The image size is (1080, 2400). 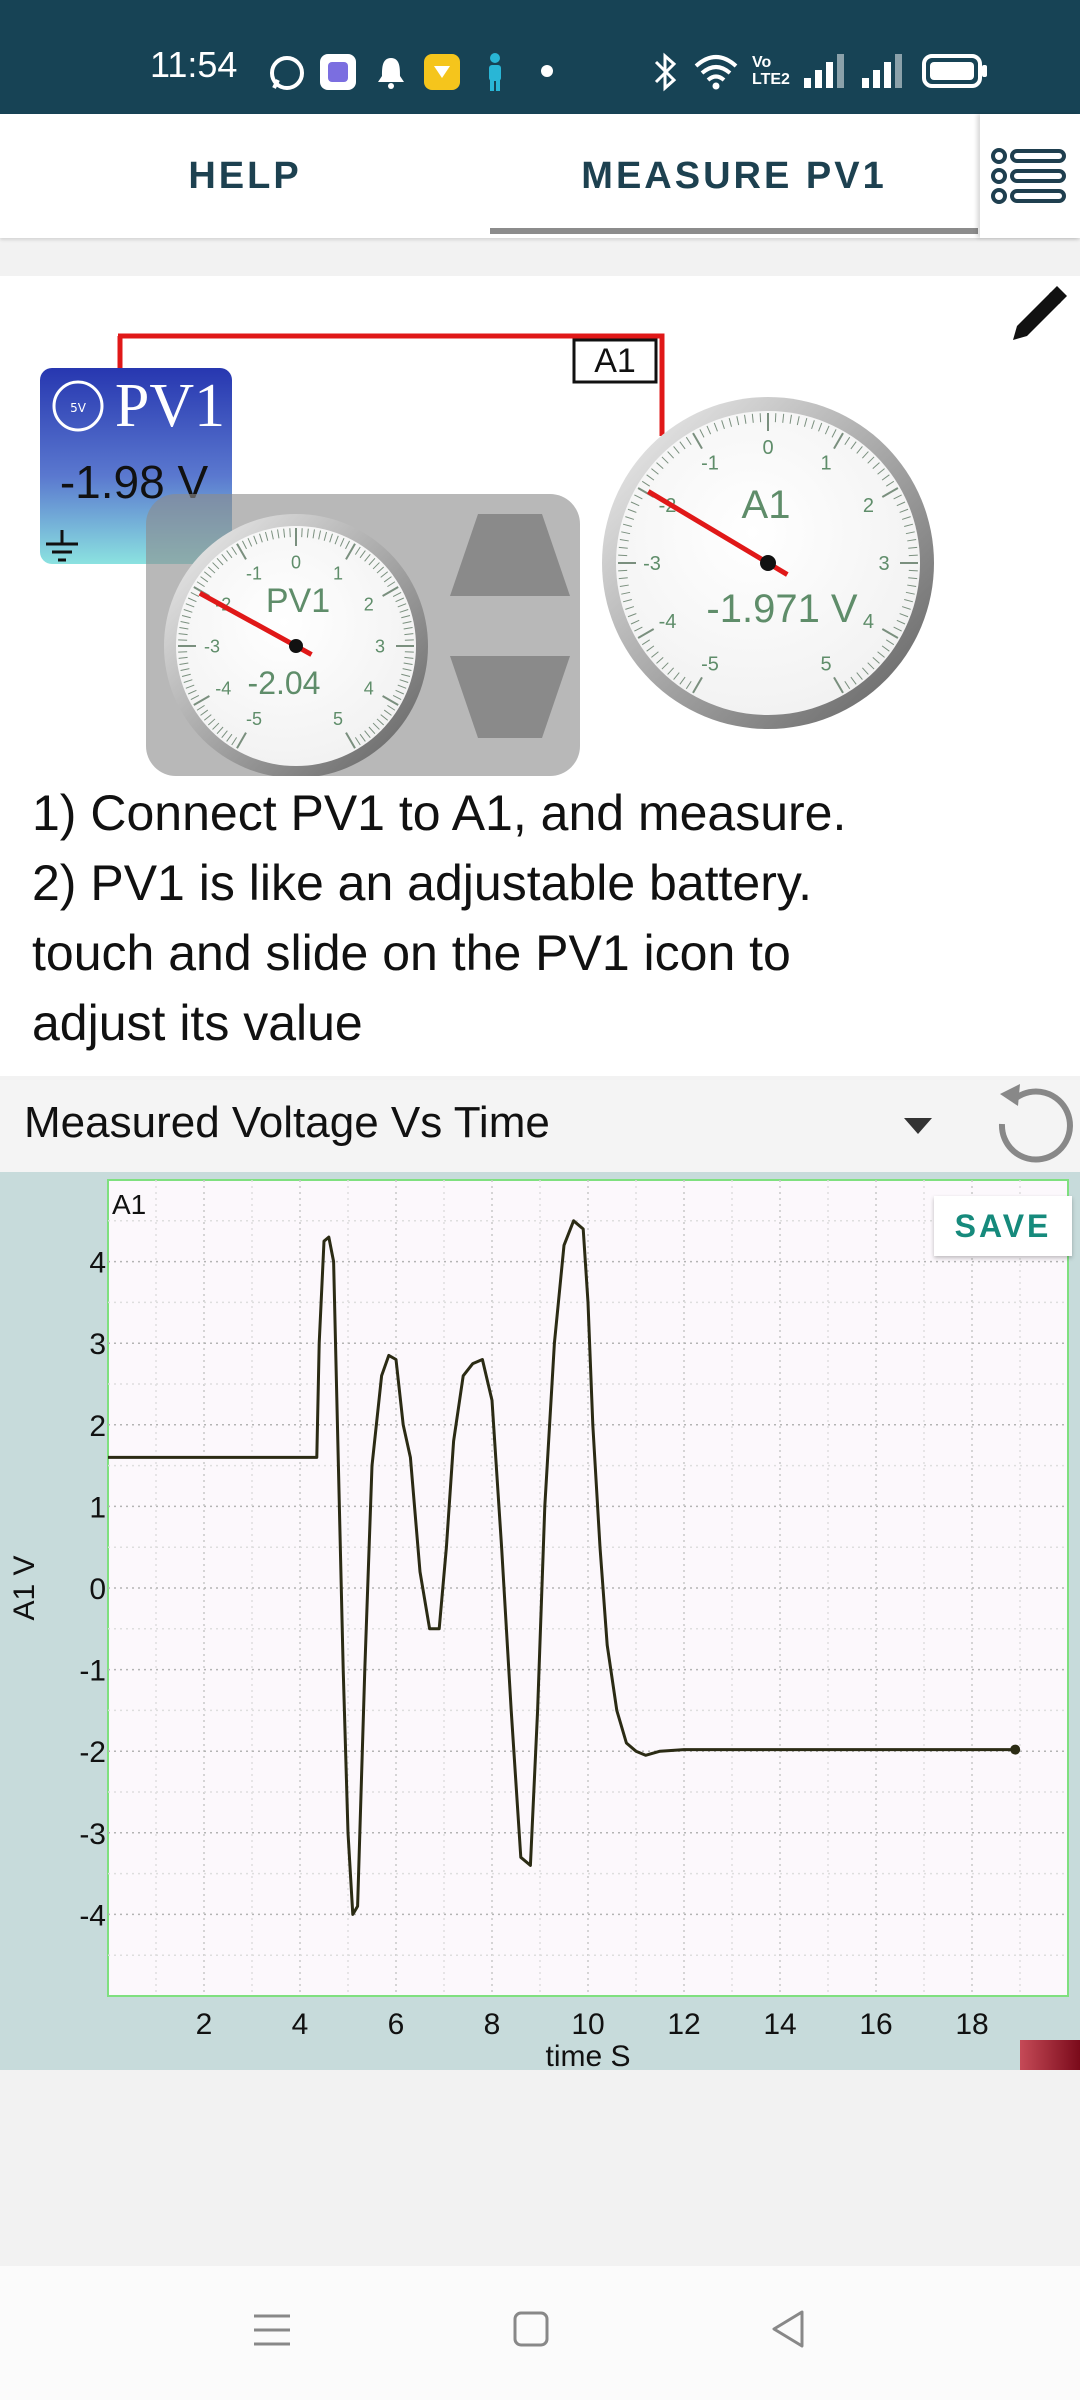 I want to click on pv1-control-overlay: -5-4-3-2-1012345 PV1 -2.04, so click(x=363, y=635).